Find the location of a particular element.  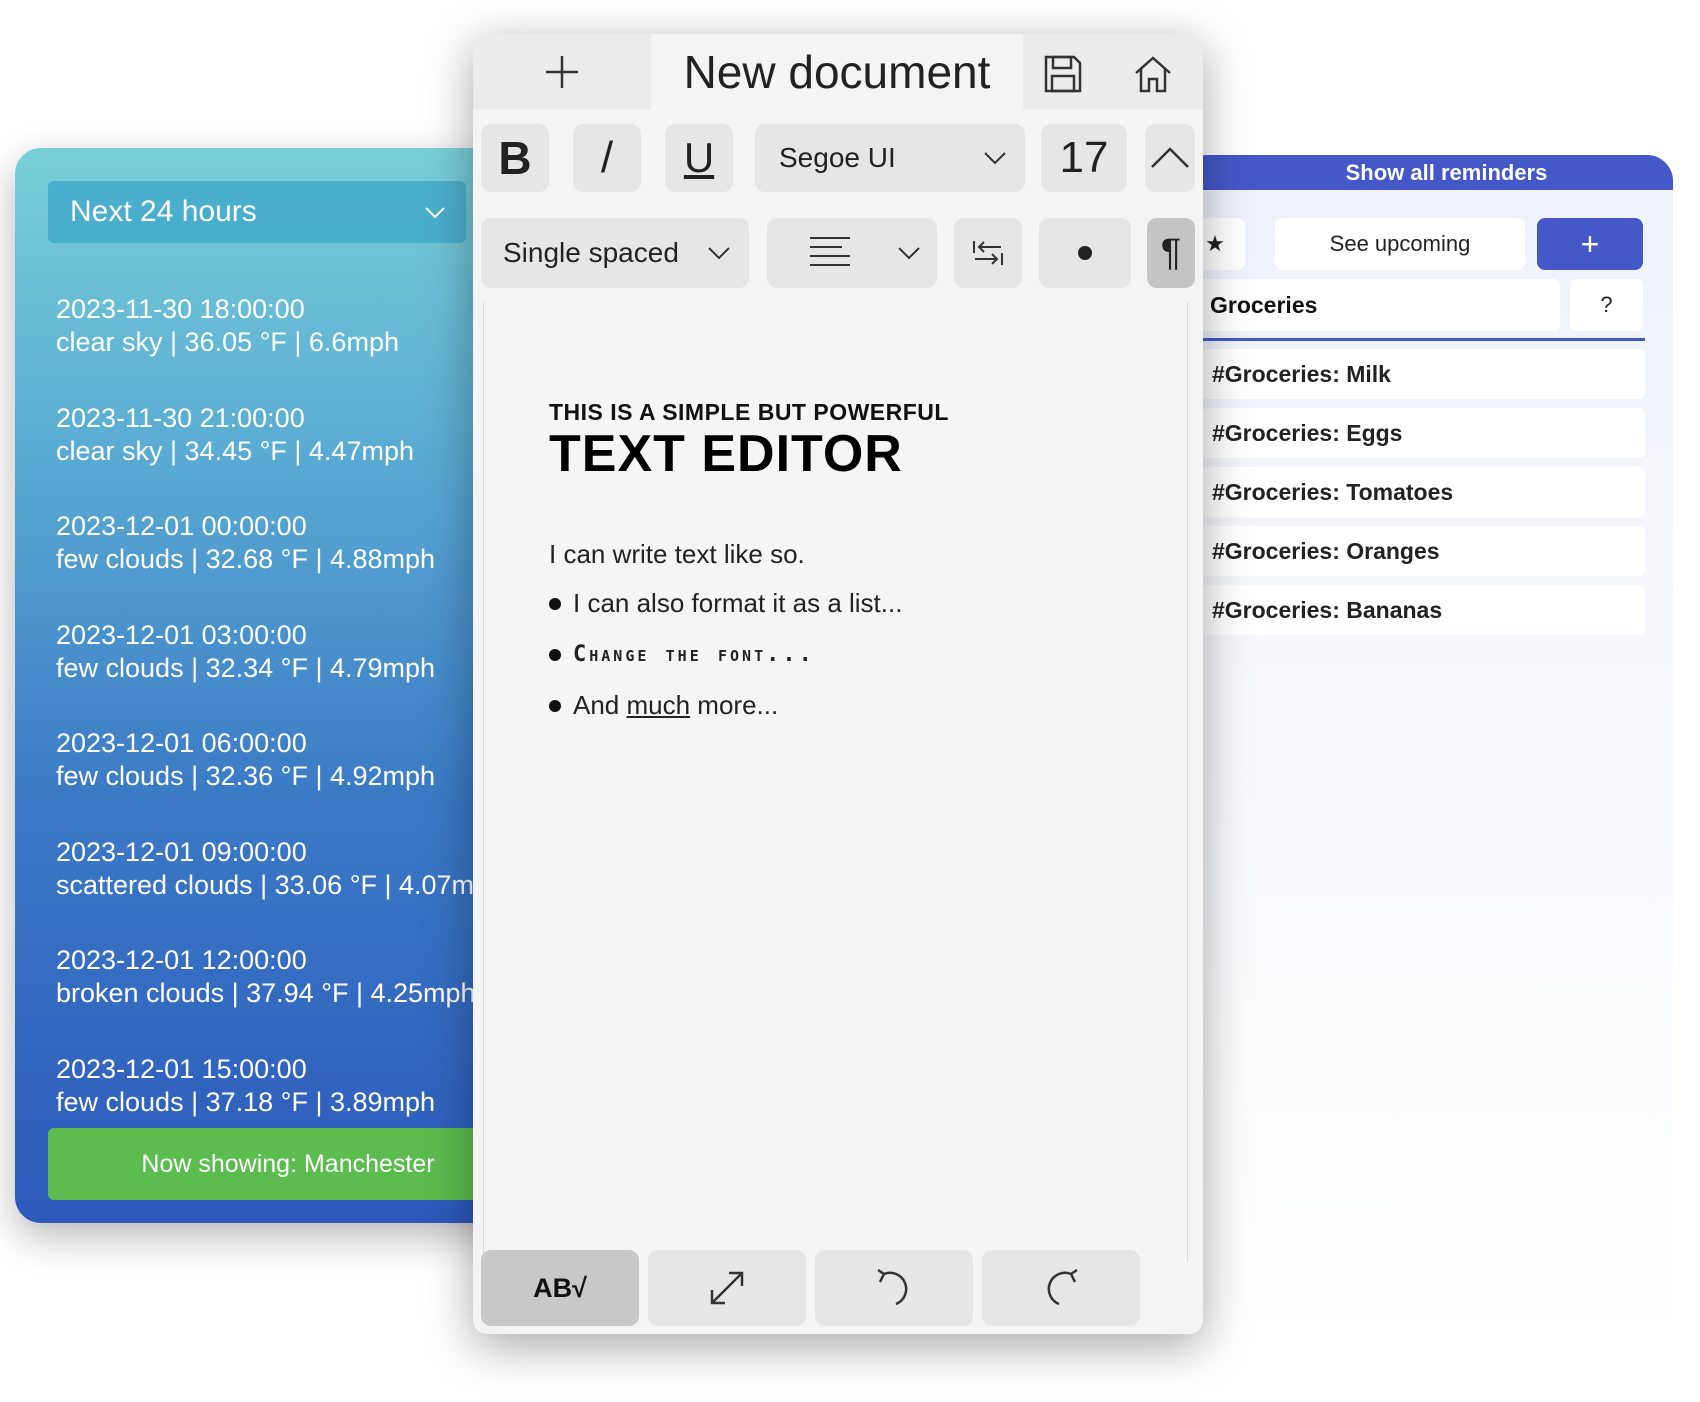

new-document-button is located at coordinates (562, 72).